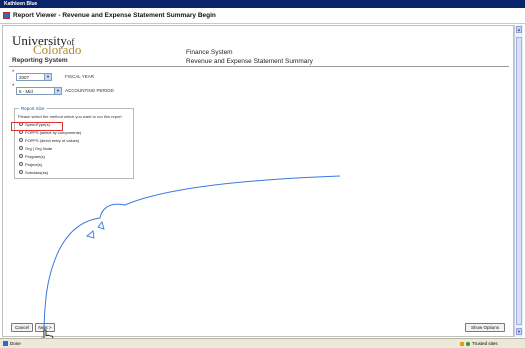 The height and width of the screenshot is (348, 525). What do you see at coordinates (15, 343) in the screenshot?
I see `status-done-text: Done` at bounding box center [15, 343].